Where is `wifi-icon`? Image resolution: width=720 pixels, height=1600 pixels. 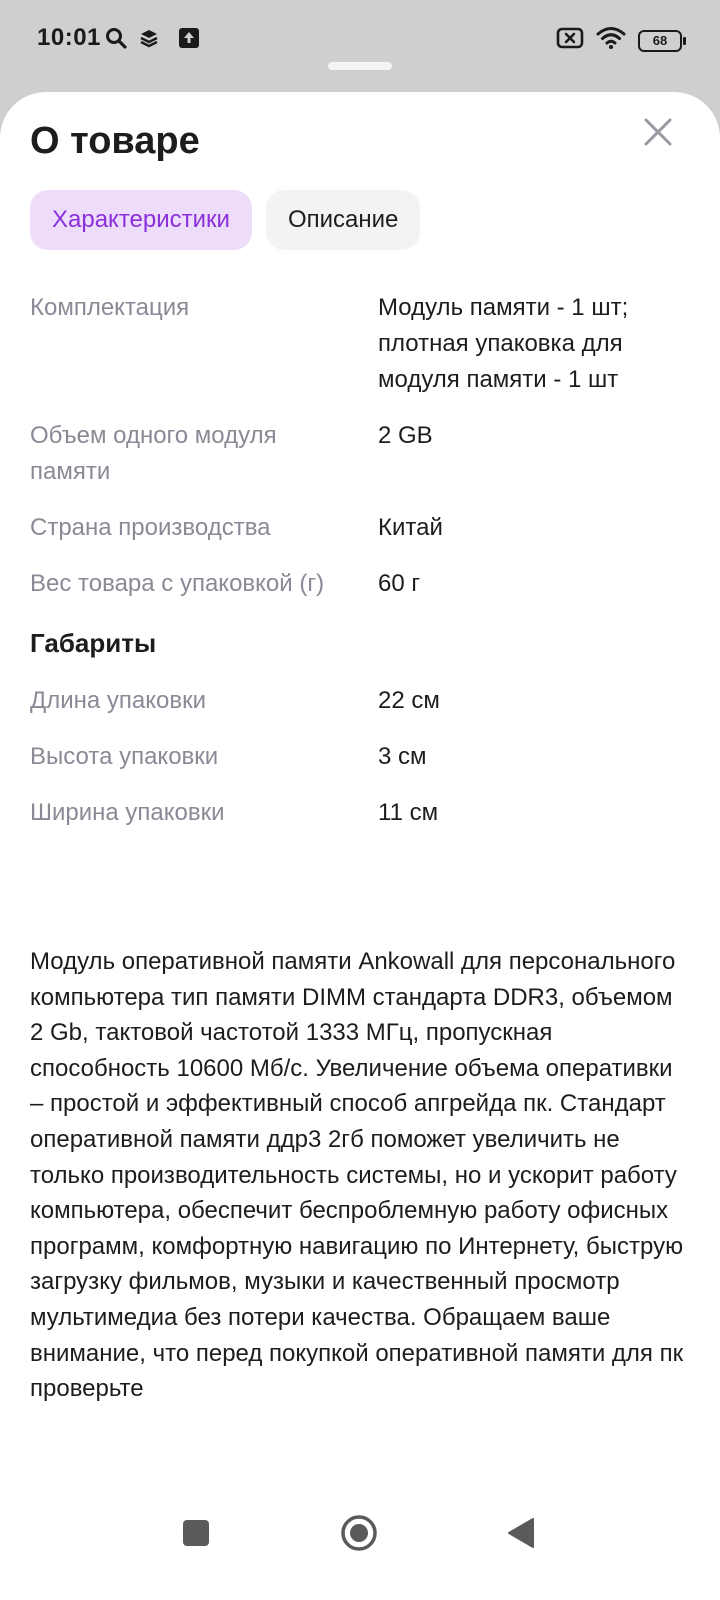 wifi-icon is located at coordinates (611, 40).